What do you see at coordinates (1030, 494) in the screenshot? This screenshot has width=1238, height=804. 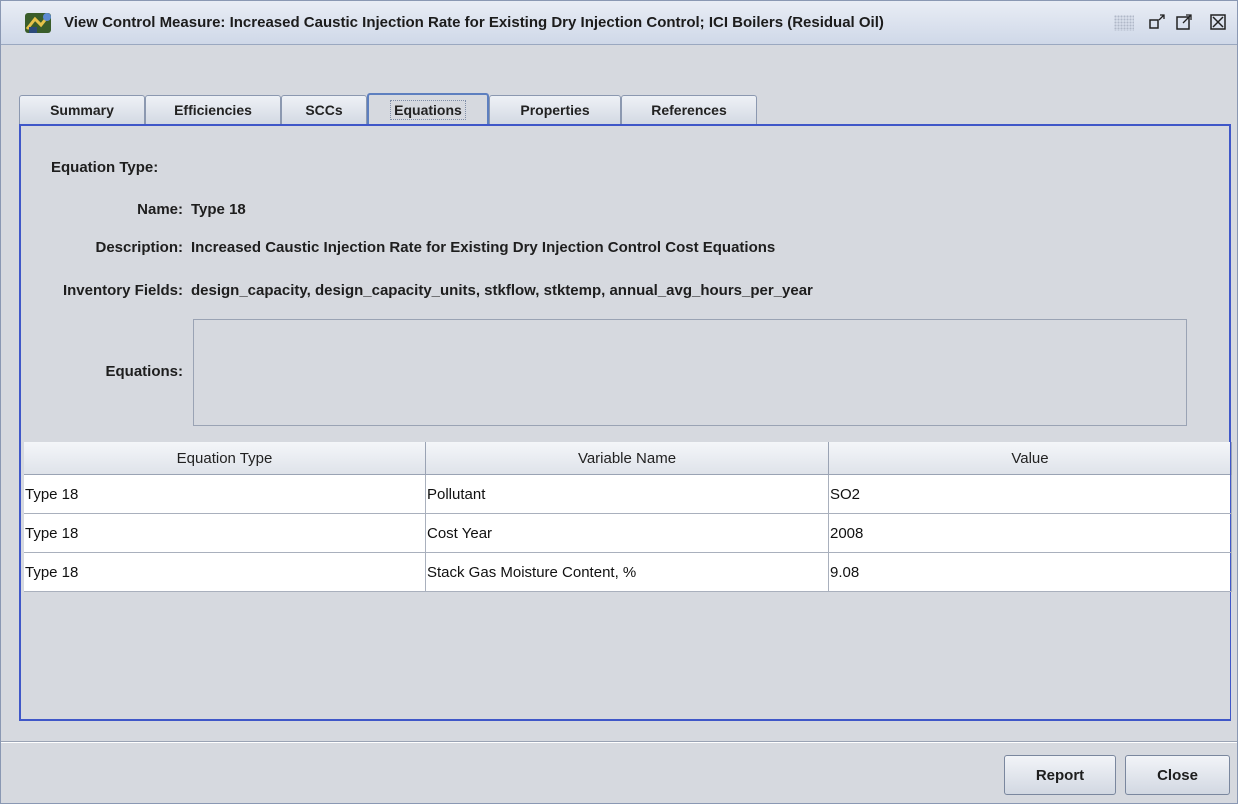 I see `cell-value: SO2` at bounding box center [1030, 494].